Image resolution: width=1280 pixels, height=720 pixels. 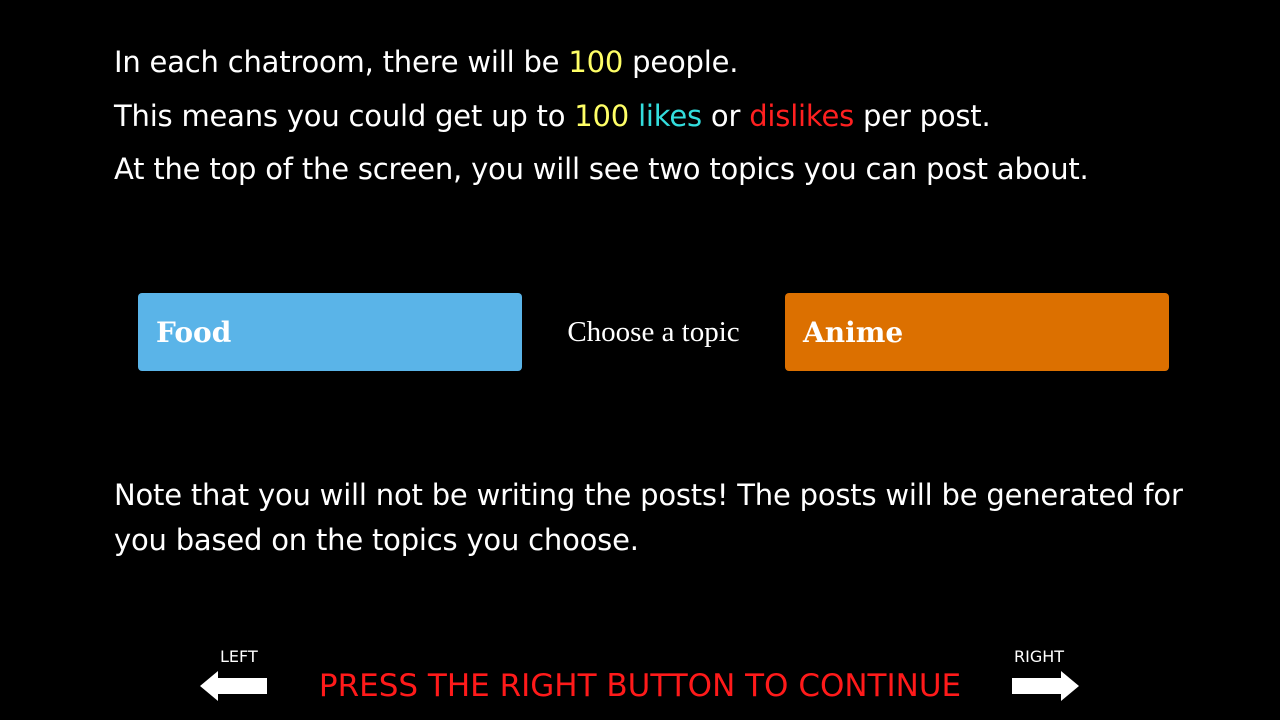 I want to click on line2-suffix: per post., so click(x=922, y=116).